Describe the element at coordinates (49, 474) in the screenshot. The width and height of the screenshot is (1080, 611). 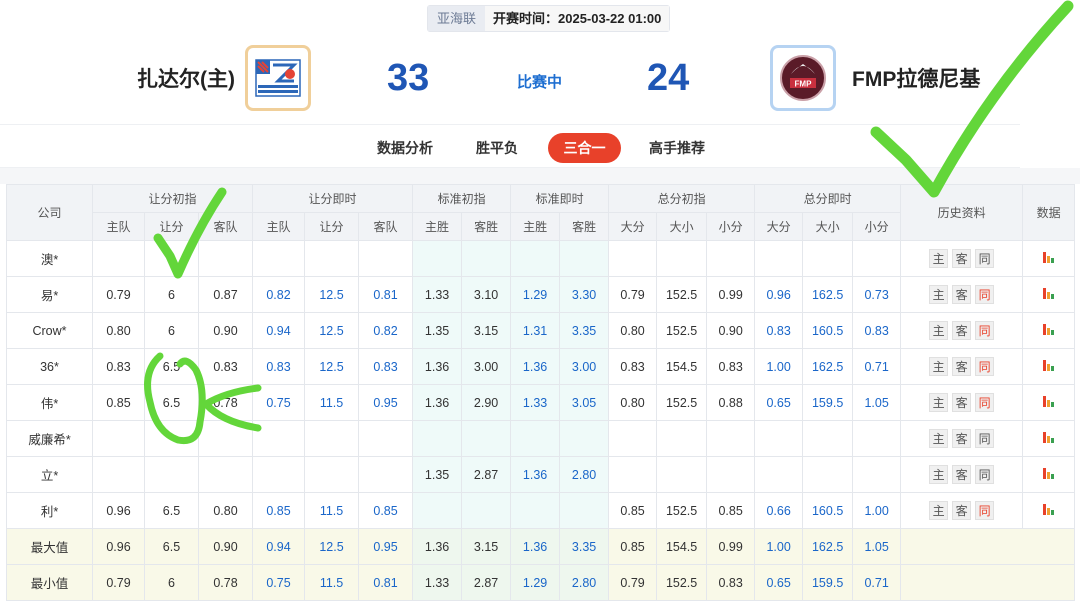
I see `company-name: 立*` at that location.